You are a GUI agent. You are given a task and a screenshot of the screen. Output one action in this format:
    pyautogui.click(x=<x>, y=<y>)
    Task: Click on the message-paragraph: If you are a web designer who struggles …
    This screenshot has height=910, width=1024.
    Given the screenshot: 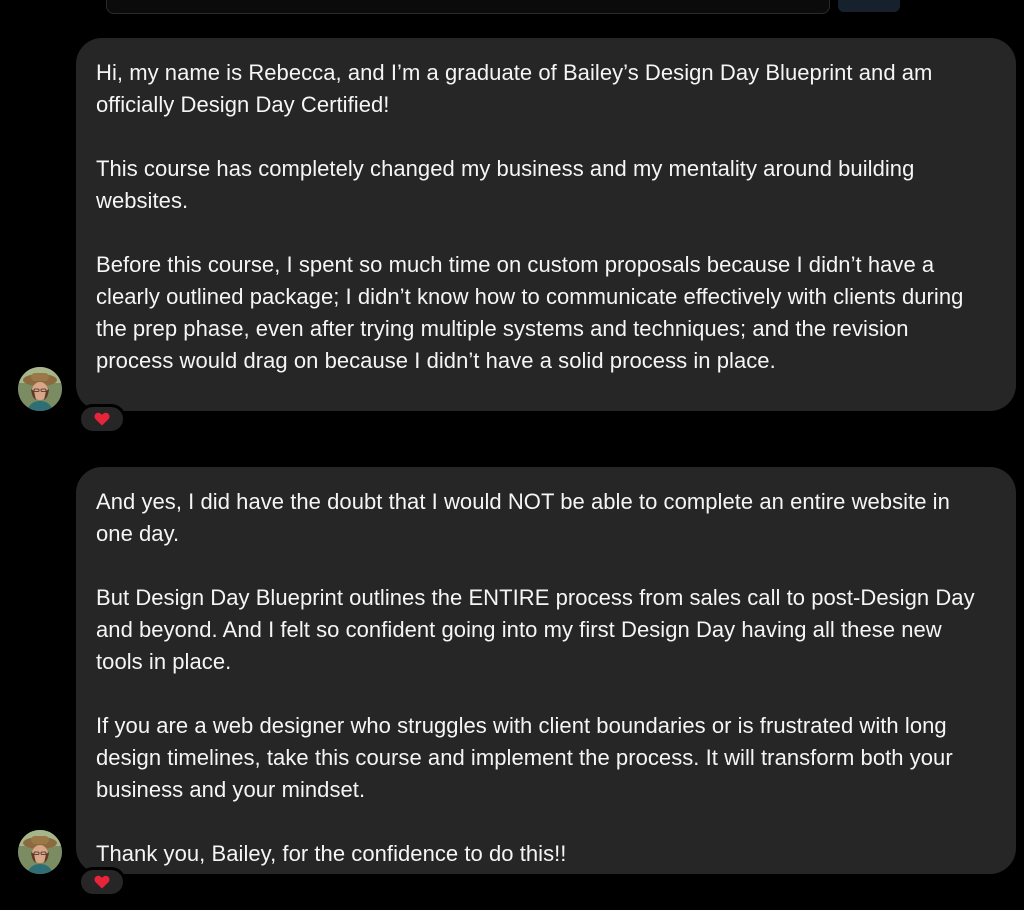 What is the action you would take?
    pyautogui.click(x=524, y=757)
    